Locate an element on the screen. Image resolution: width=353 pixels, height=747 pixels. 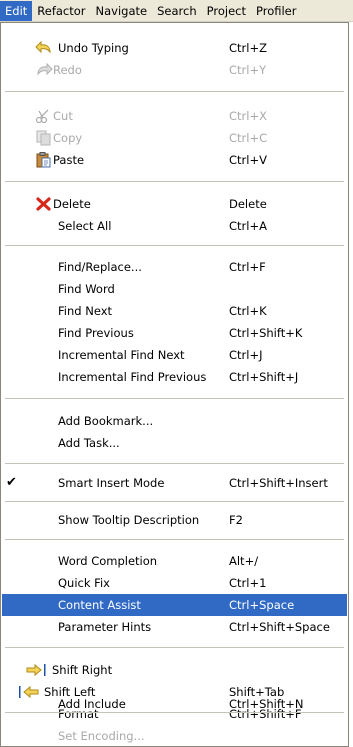
menu-item-find-previous: Find Previous Ctrl+Shift+K is located at coordinates (174, 333).